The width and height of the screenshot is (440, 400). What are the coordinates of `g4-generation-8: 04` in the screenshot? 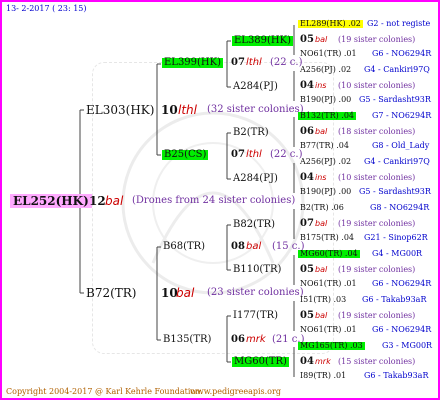 It's located at (307, 361).